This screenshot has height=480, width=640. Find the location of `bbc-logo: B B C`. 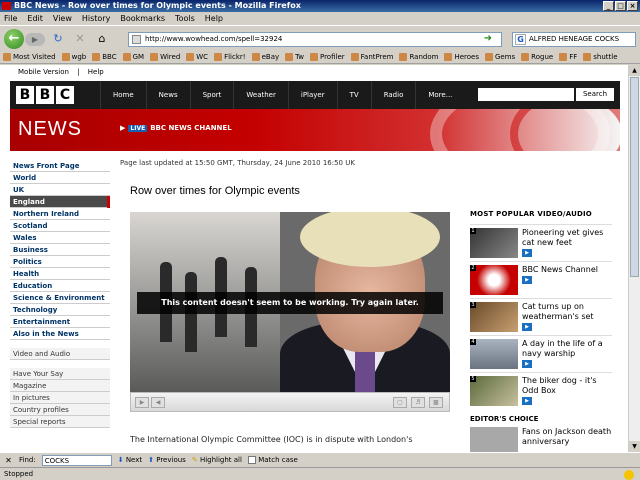

bbc-logo: B B C is located at coordinates (45, 95).